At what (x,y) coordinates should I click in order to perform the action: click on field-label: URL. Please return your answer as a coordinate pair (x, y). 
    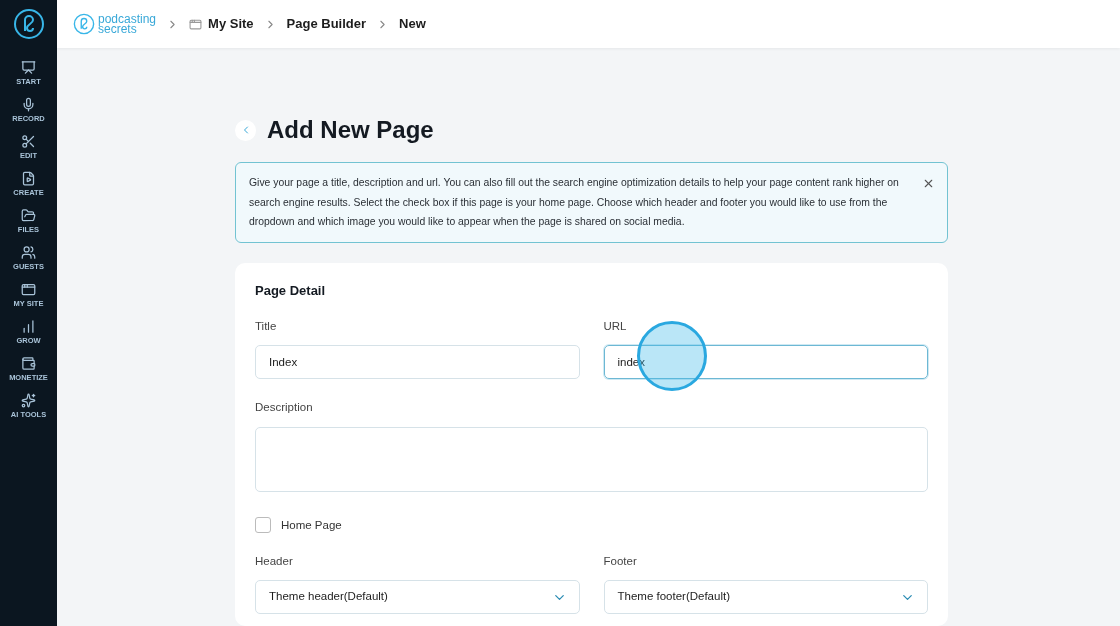
    Looking at the image, I should click on (615, 326).